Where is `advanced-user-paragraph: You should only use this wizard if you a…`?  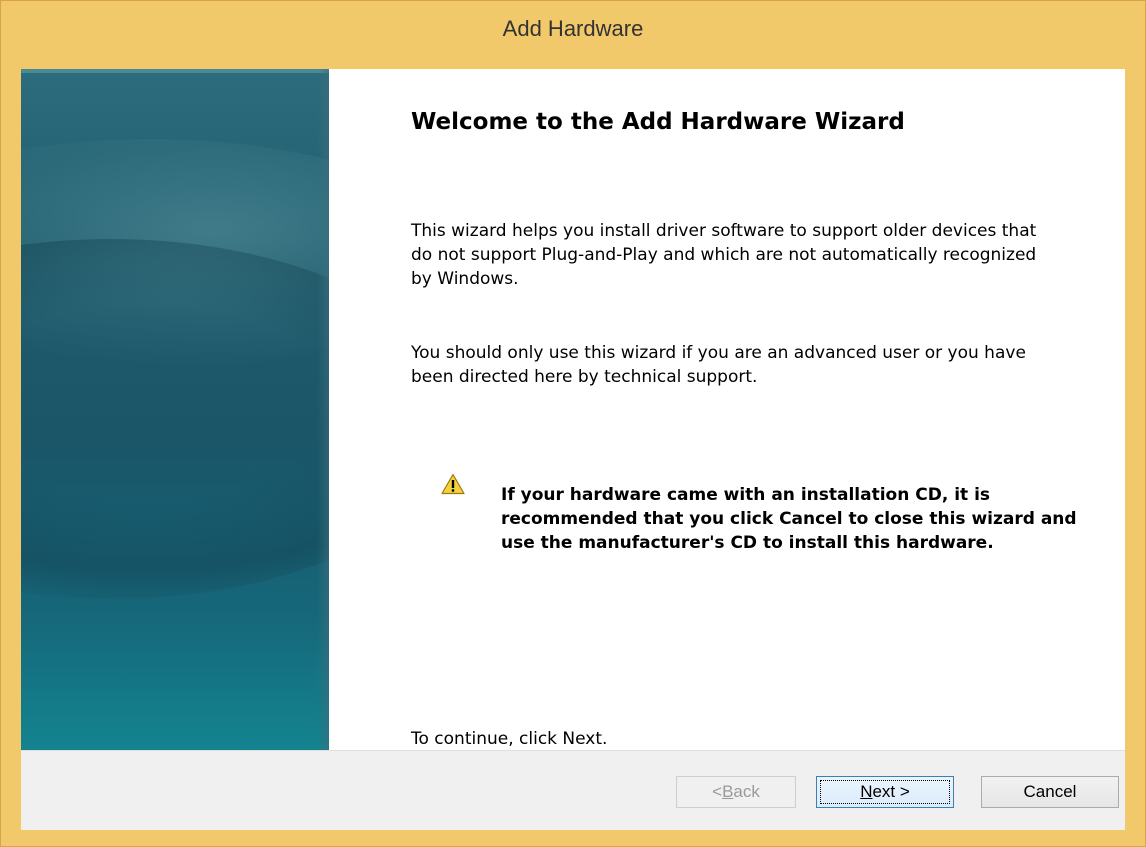
advanced-user-paragraph: You should only use this wizard if you a… is located at coordinates (718, 365).